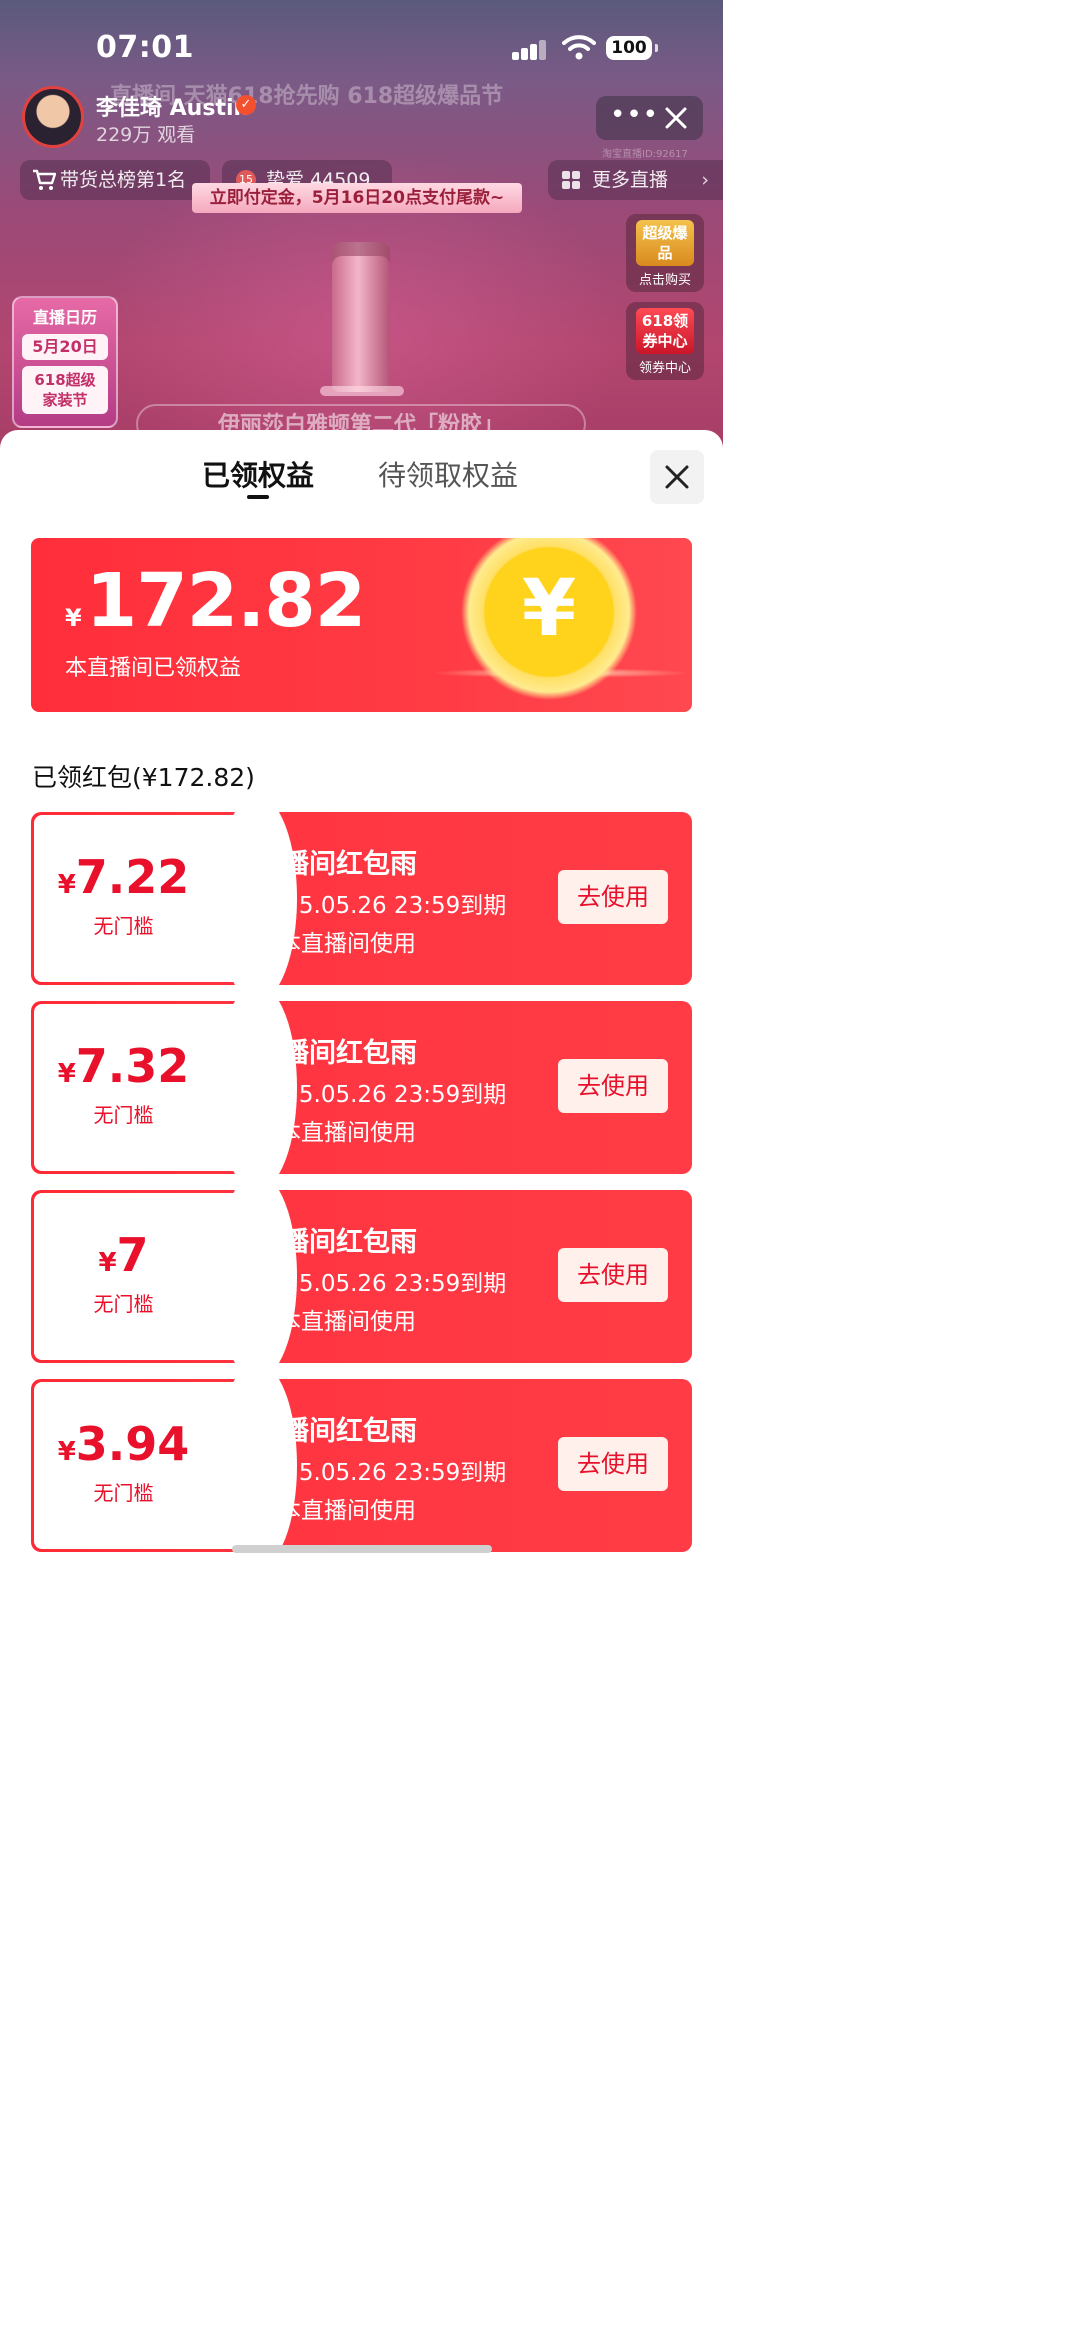 This screenshot has width=1080, height=2341. What do you see at coordinates (362, 1549) in the screenshot?
I see `home-indicator` at bounding box center [362, 1549].